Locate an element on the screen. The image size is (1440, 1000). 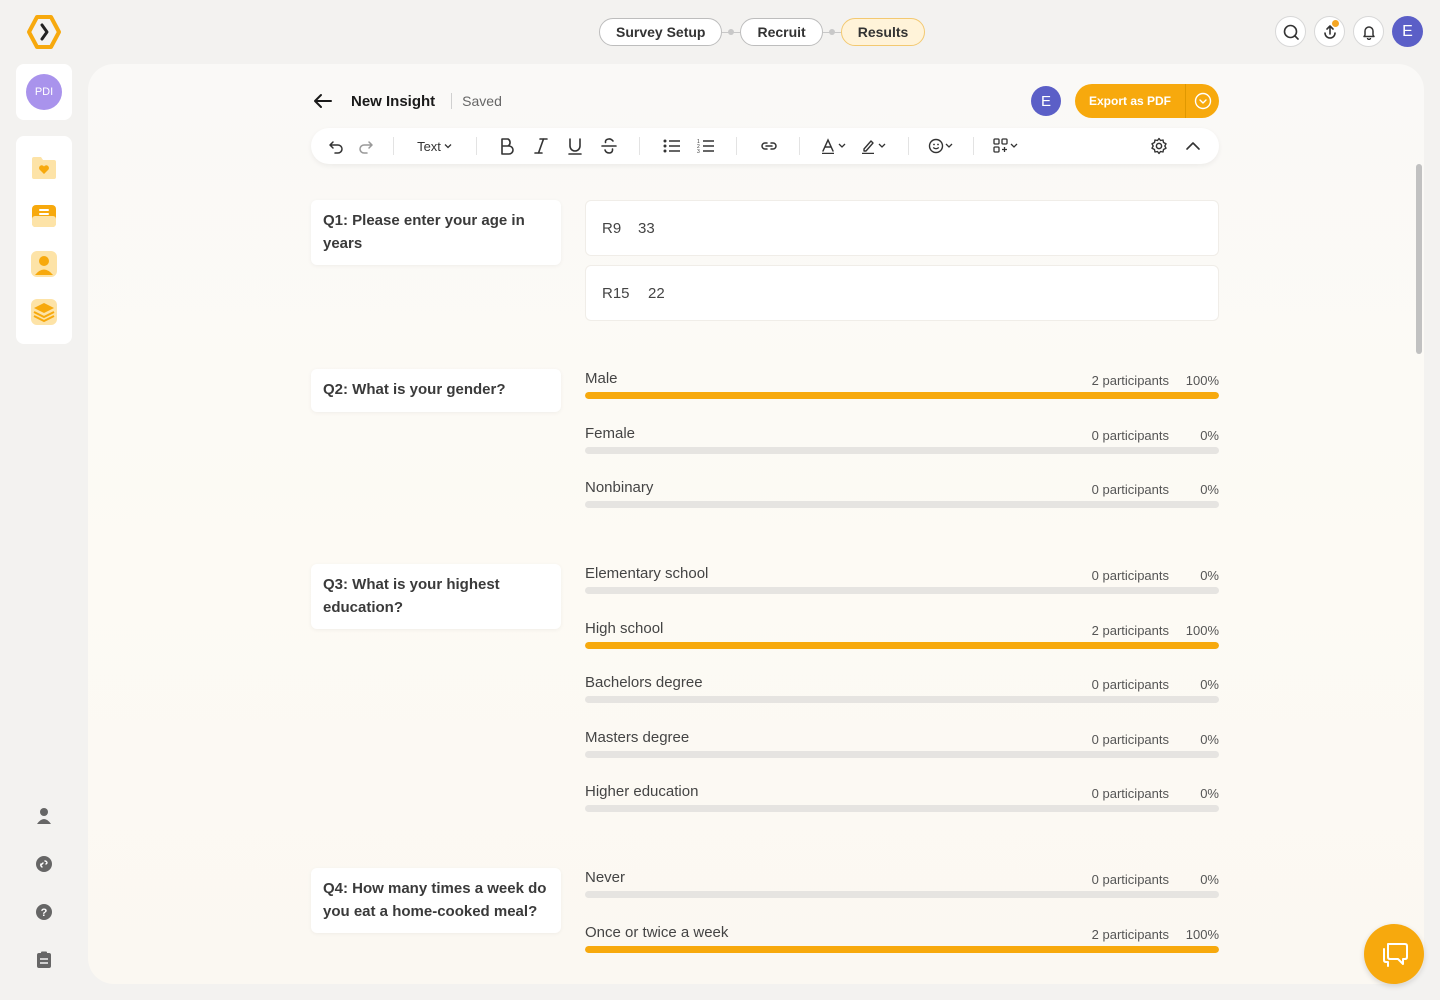
chat-button is located at coordinates (1394, 954).